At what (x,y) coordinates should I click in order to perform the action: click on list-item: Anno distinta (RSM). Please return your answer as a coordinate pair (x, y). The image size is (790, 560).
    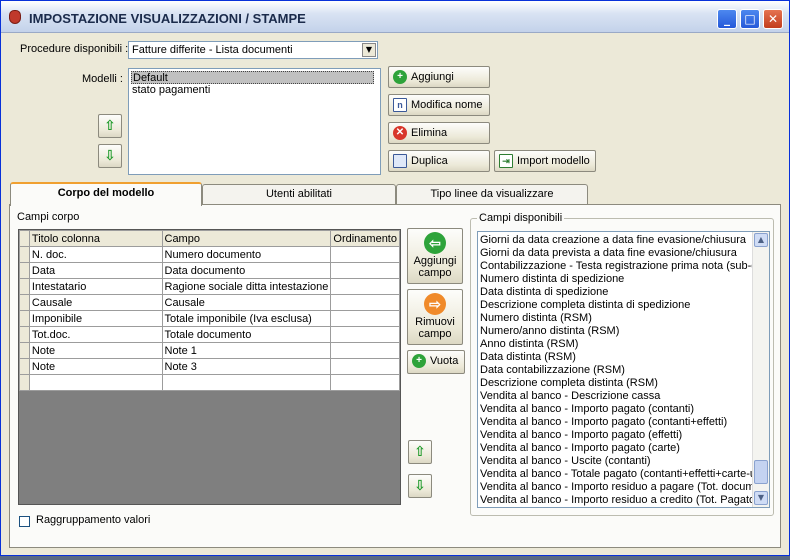
    Looking at the image, I should click on (616, 344).